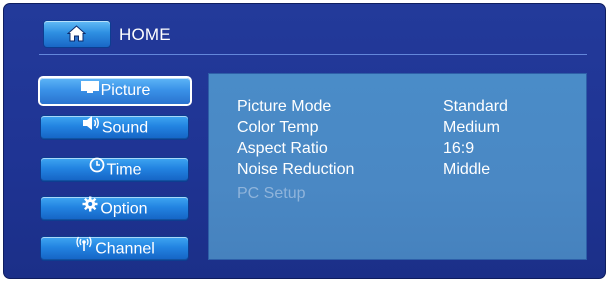 The width and height of the screenshot is (613, 288). I want to click on menu-item-label: Picture, so click(125, 90).